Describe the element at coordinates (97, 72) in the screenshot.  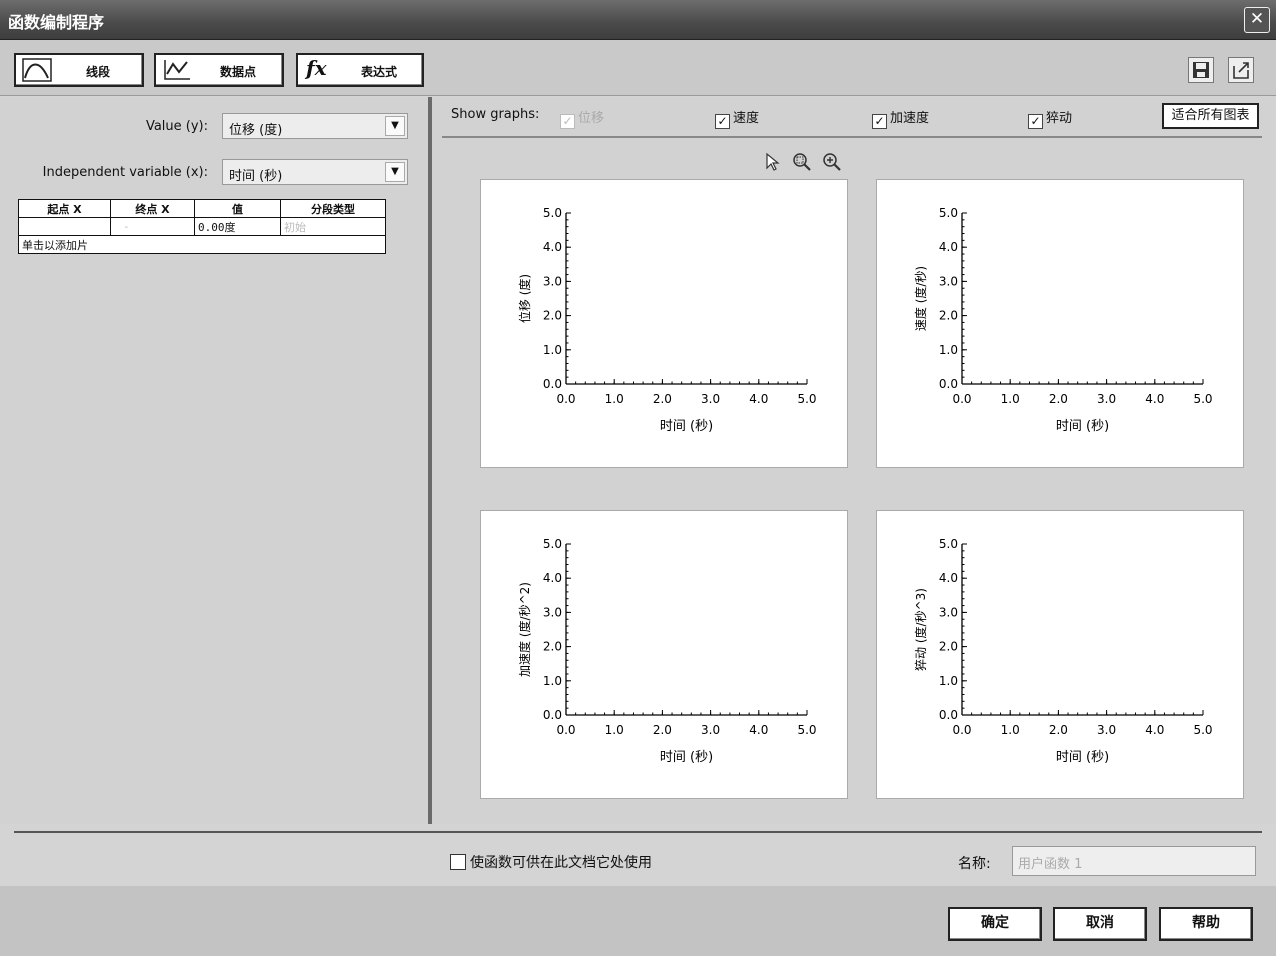
I see `segment-button-label: 线段` at that location.